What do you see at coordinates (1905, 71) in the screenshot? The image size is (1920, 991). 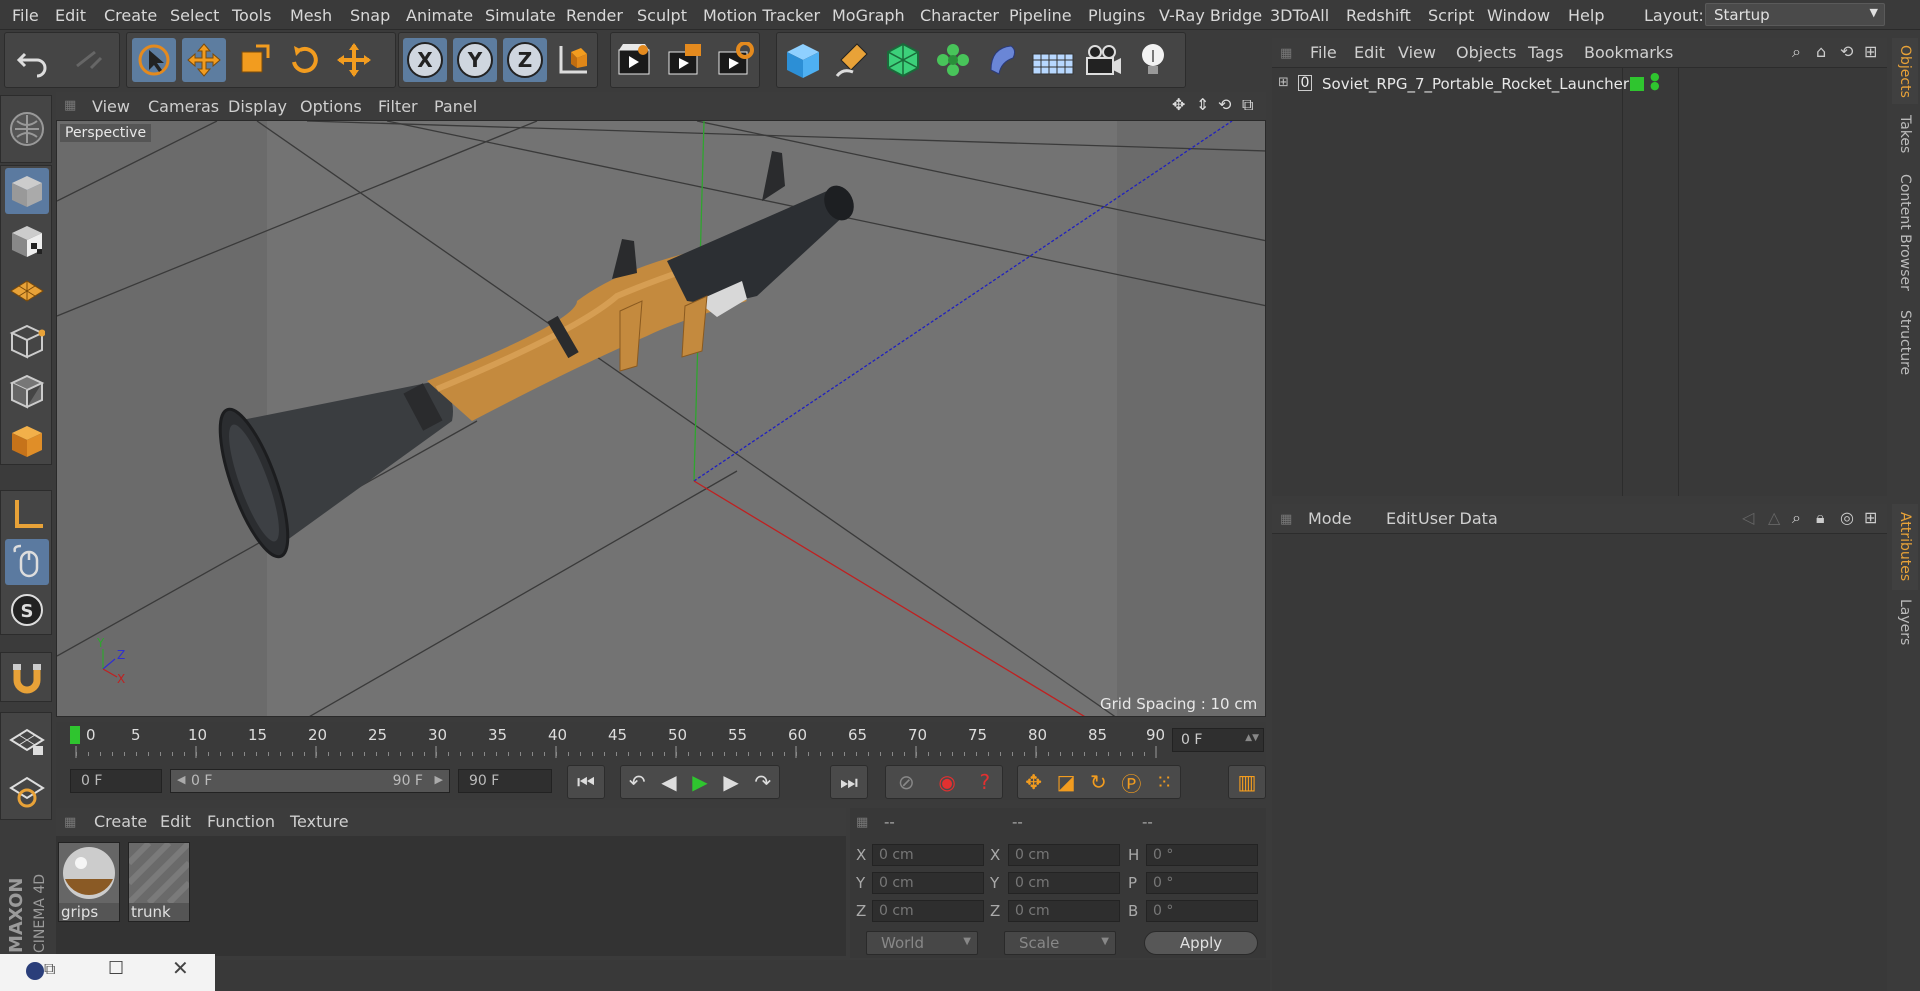 I see `tab-objects: Objects` at bounding box center [1905, 71].